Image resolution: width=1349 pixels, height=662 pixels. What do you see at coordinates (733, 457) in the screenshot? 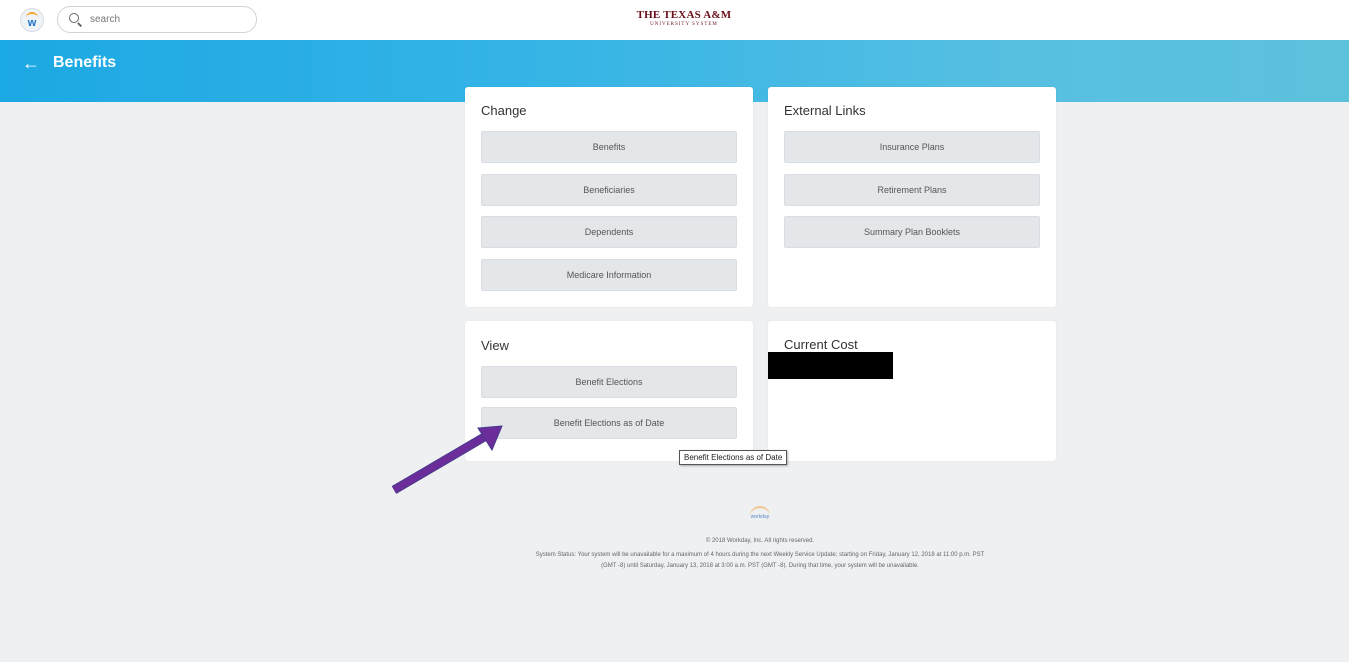
I see `tooltip: Benefit Elections as of Date` at bounding box center [733, 457].